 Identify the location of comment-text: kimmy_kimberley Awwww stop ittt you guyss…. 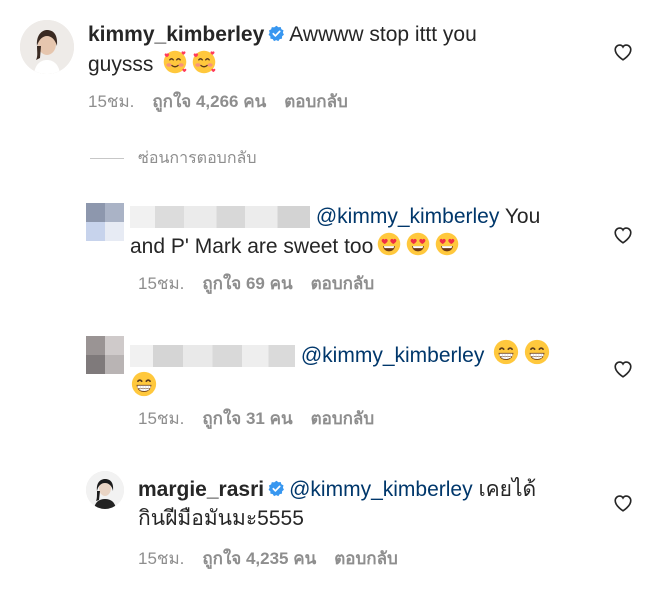
(328, 49).